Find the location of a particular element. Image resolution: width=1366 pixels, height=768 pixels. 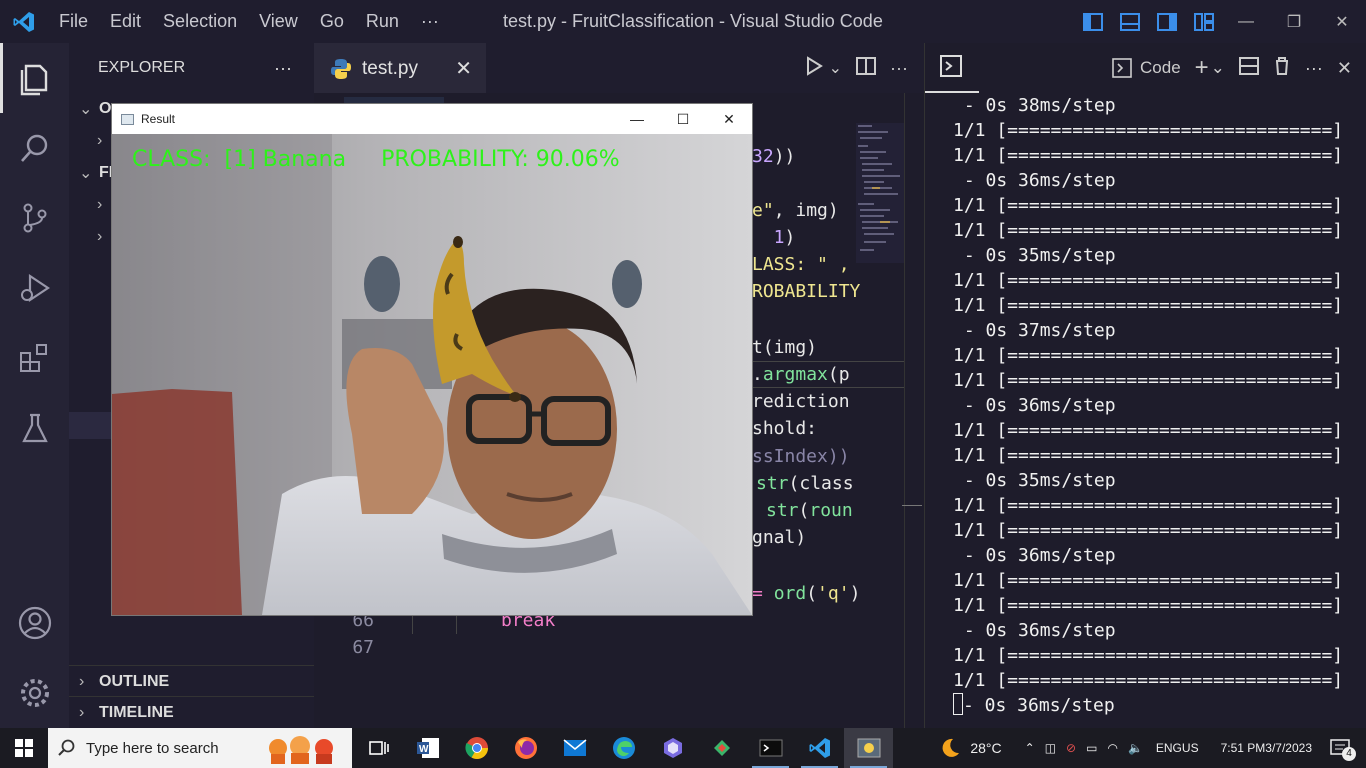

terminal-cursor is located at coordinates (958, 704).